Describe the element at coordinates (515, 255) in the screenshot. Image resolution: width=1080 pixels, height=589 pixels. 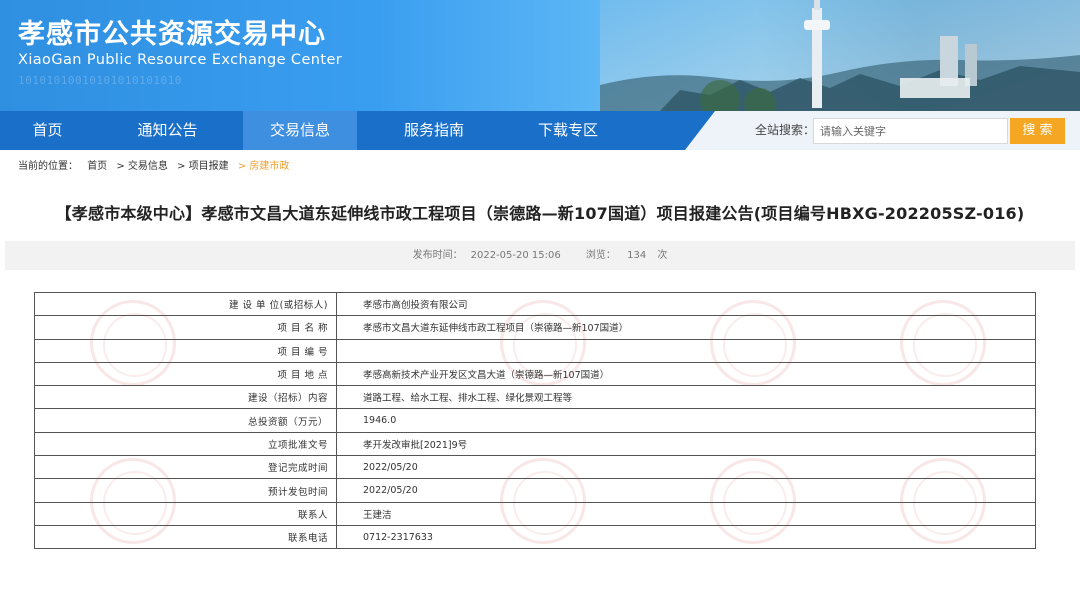
I see `publish-time: 2022-05-20 15:06` at that location.